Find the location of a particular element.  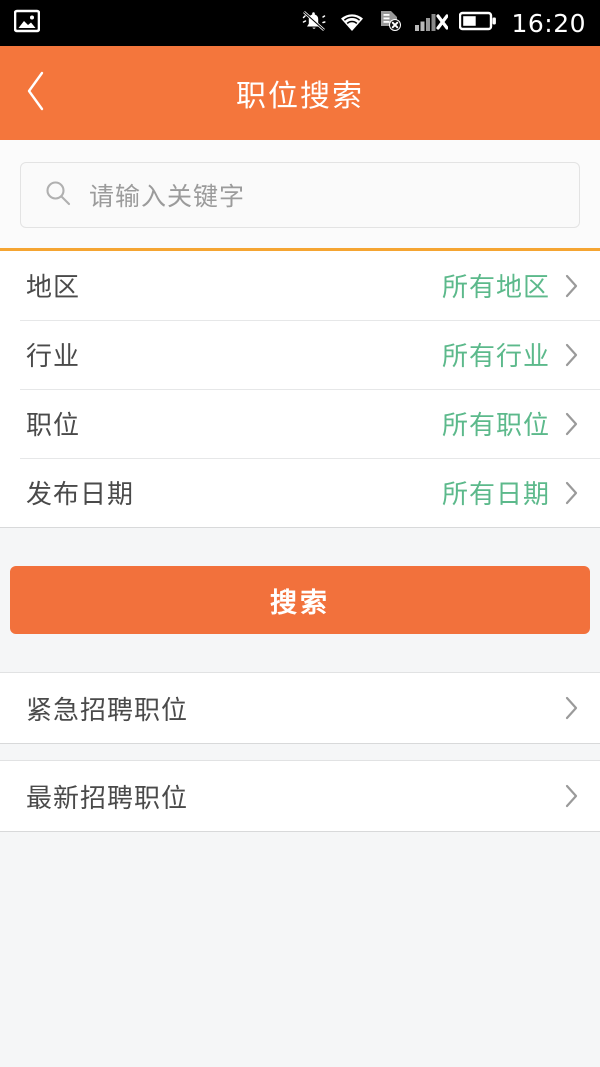

battery-half-icon is located at coordinates (478, 23).